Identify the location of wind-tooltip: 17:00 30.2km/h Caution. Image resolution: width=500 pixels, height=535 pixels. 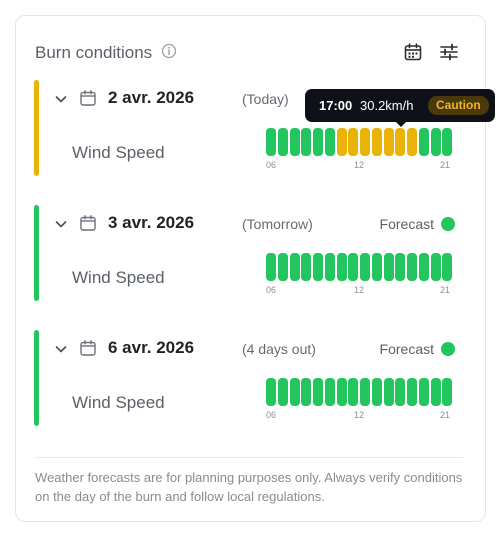
(400, 108).